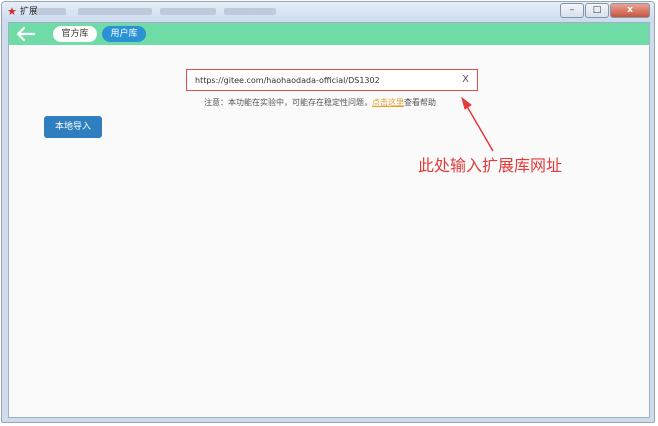  I want to click on app-logo-icon: ★, so click(12, 11).